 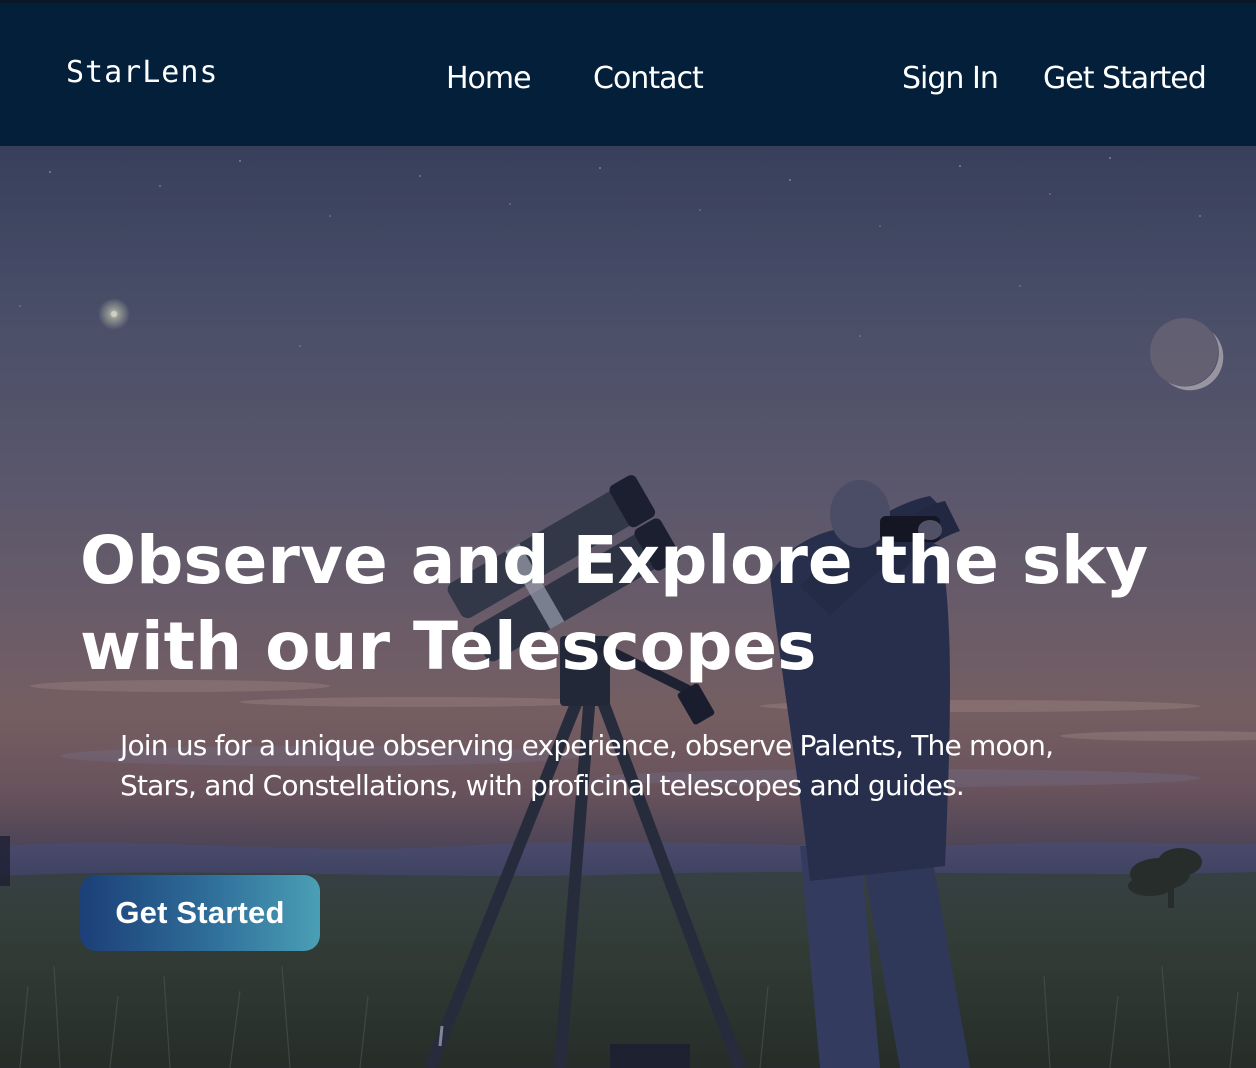 What do you see at coordinates (448, 646) in the screenshot?
I see `hero-heading-line-2: with our Telescopes` at bounding box center [448, 646].